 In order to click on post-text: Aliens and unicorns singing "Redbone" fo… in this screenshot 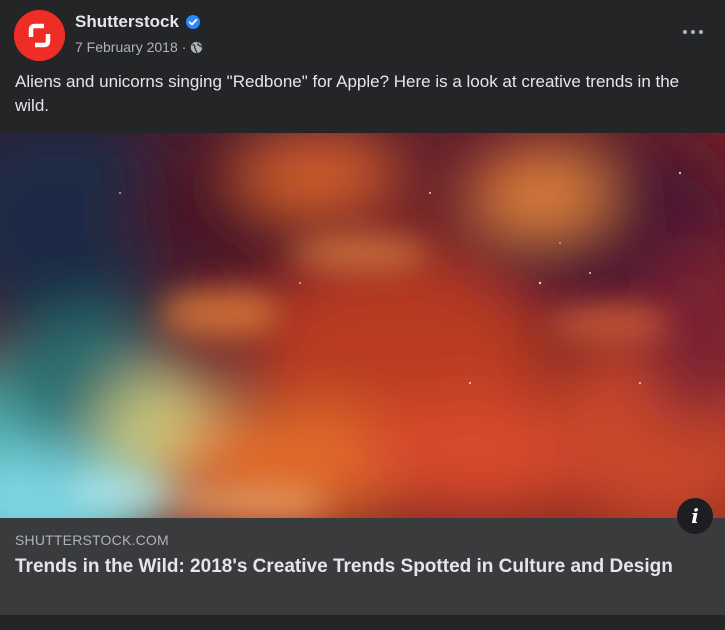, I will do `click(347, 93)`.